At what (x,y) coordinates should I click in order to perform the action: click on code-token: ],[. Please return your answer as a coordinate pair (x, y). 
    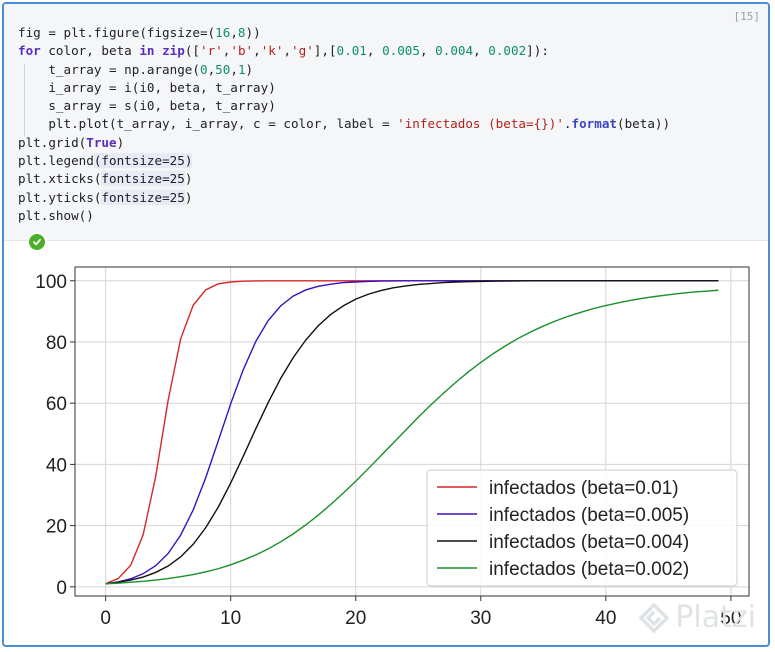
    Looking at the image, I should click on (325, 51).